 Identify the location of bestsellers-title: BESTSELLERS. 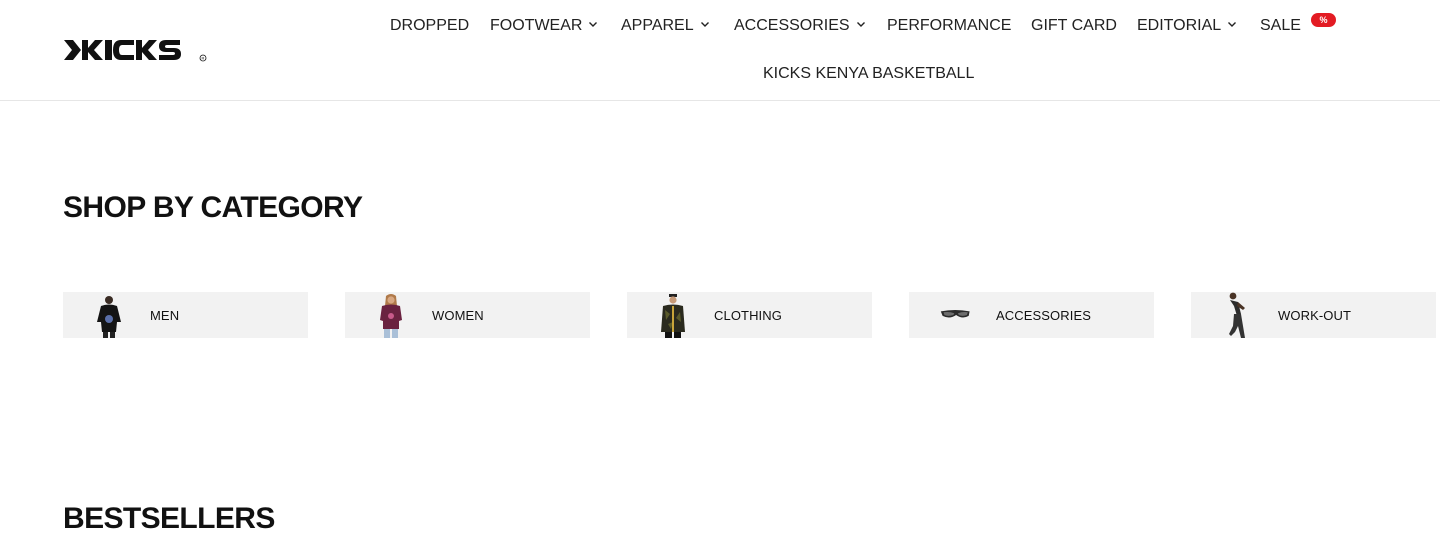
(169, 518).